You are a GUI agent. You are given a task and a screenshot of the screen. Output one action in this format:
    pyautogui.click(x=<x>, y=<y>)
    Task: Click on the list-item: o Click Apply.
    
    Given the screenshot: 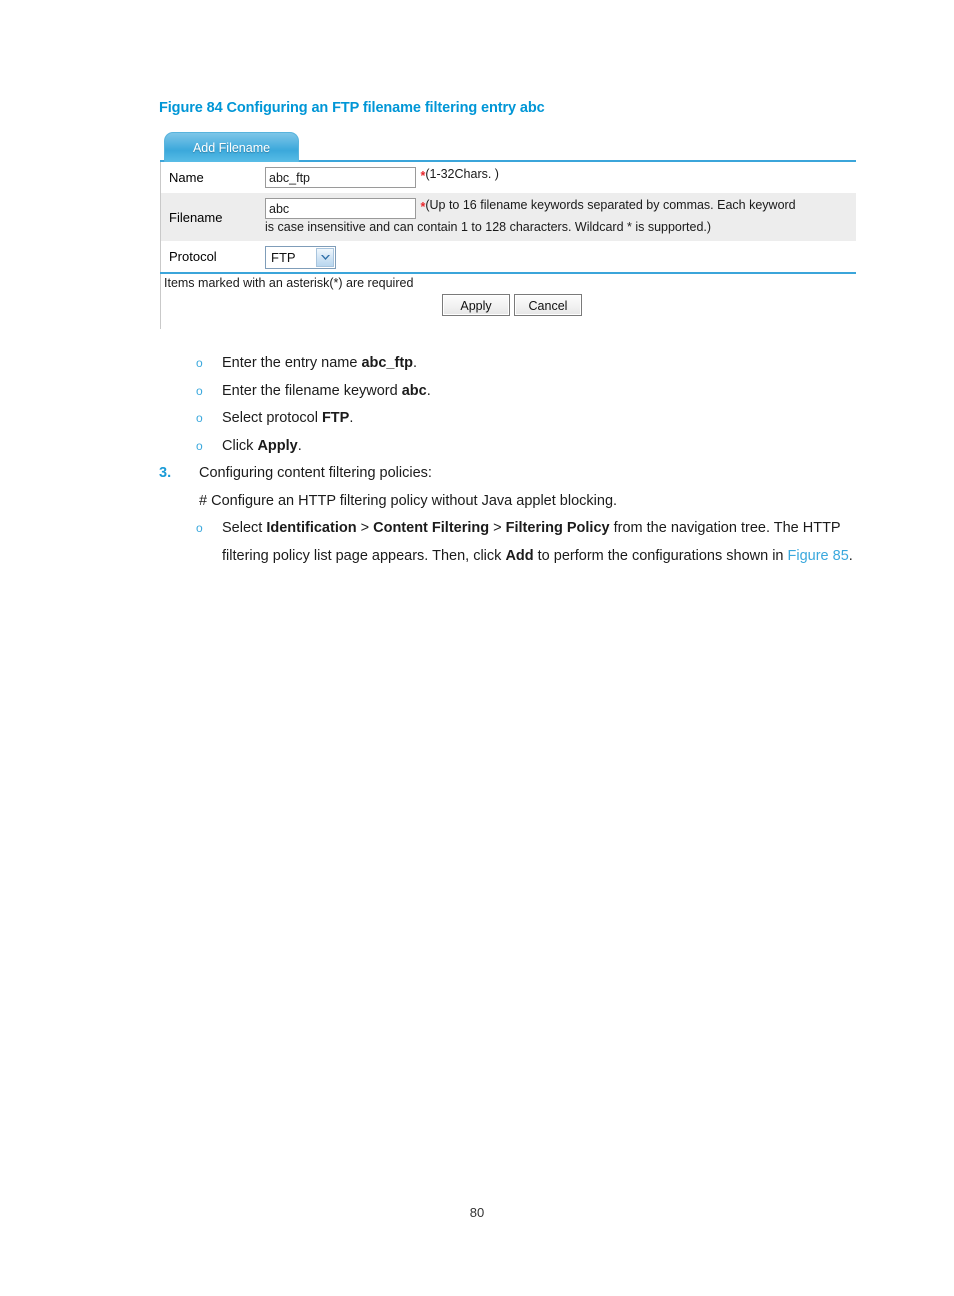 What is the action you would take?
    pyautogui.click(x=477, y=447)
    